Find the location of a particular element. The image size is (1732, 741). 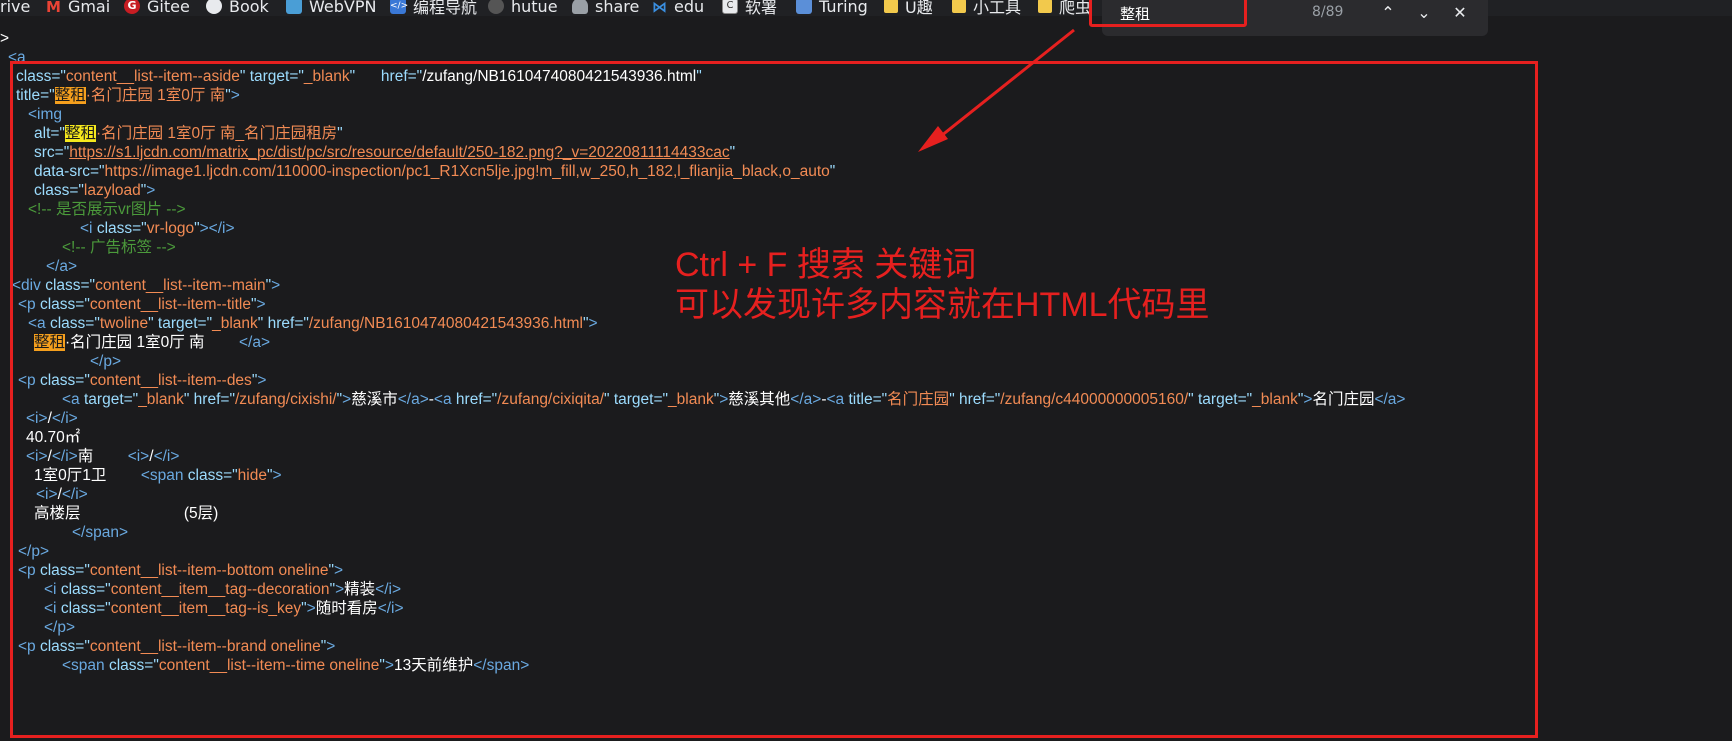

bookmark-label: rive is located at coordinates (15, 8).